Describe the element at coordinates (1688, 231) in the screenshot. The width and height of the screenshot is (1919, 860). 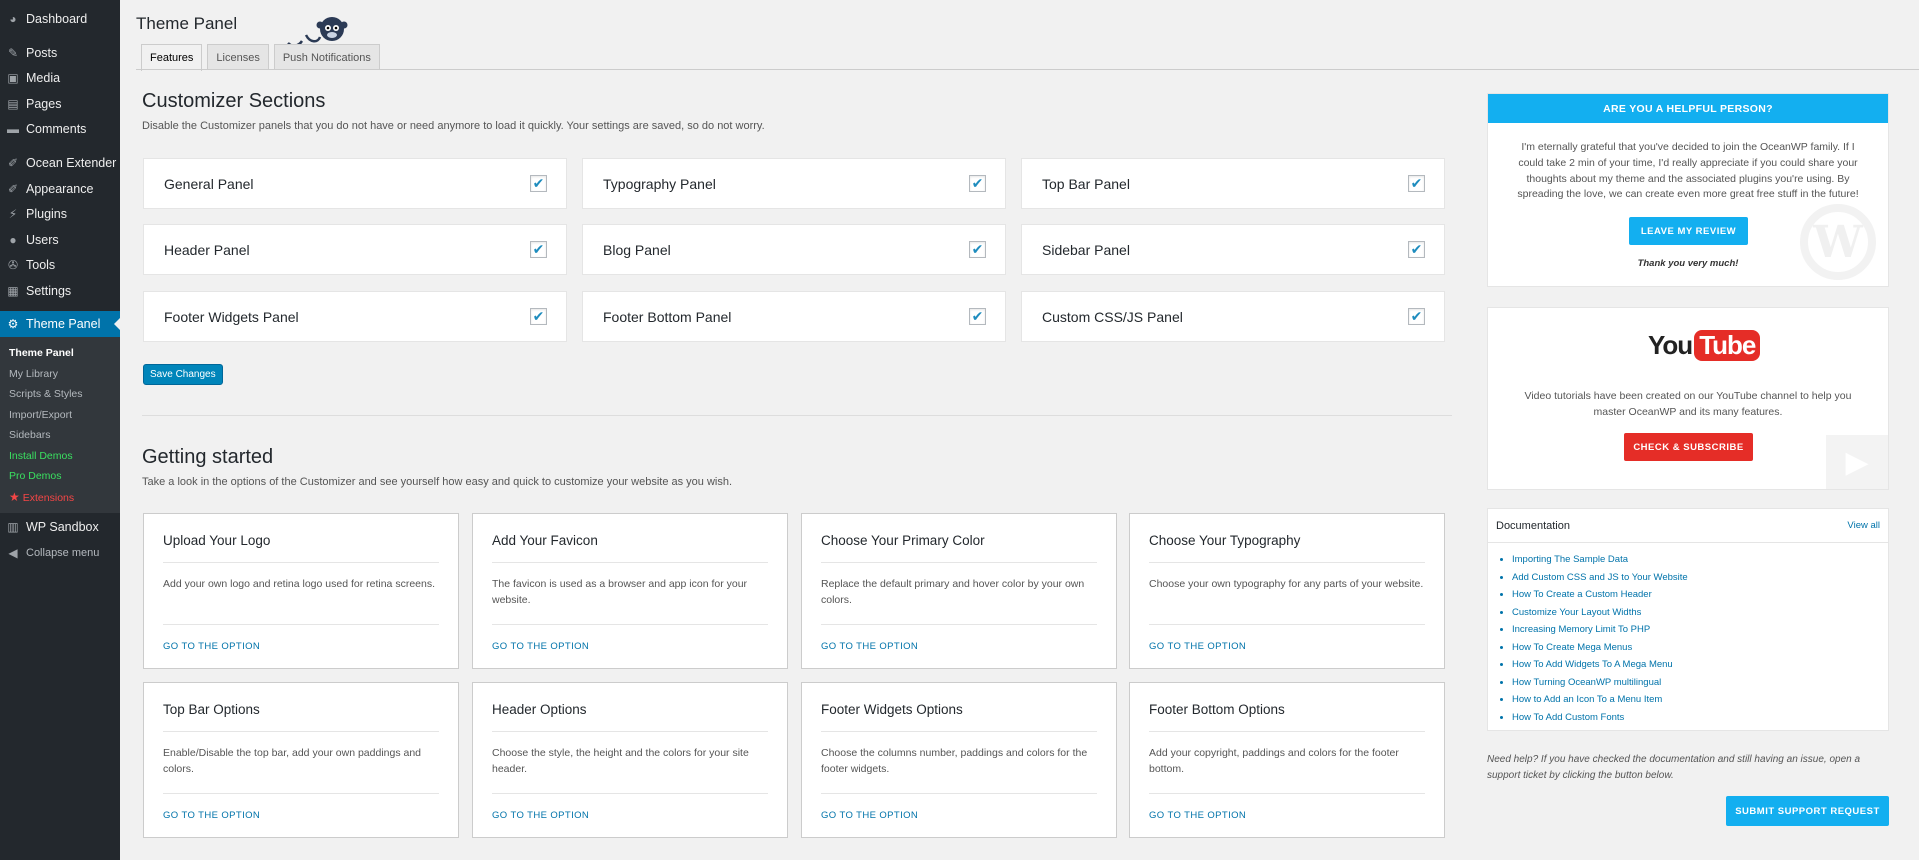
I see `leave-review-button: LEAVE MY REVIEW` at that location.